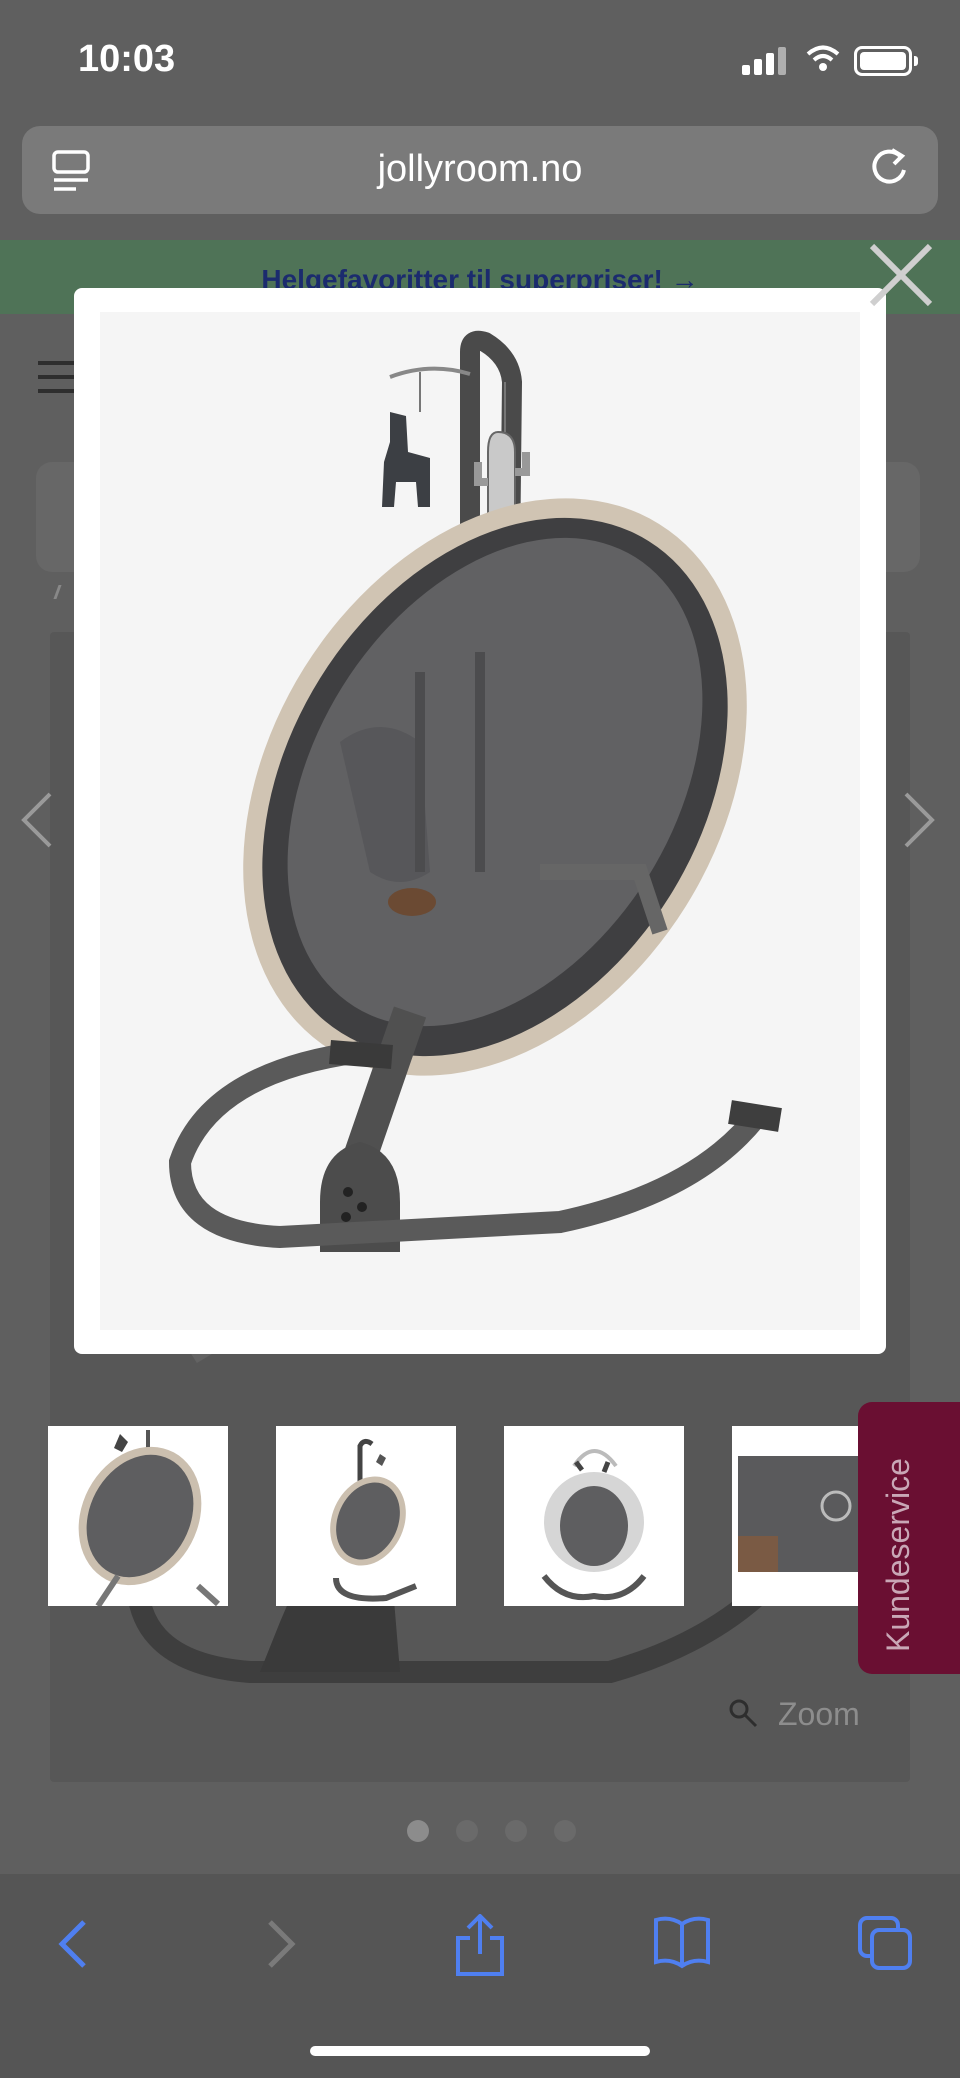  What do you see at coordinates (127, 59) in the screenshot?
I see `status-time: 10:03` at bounding box center [127, 59].